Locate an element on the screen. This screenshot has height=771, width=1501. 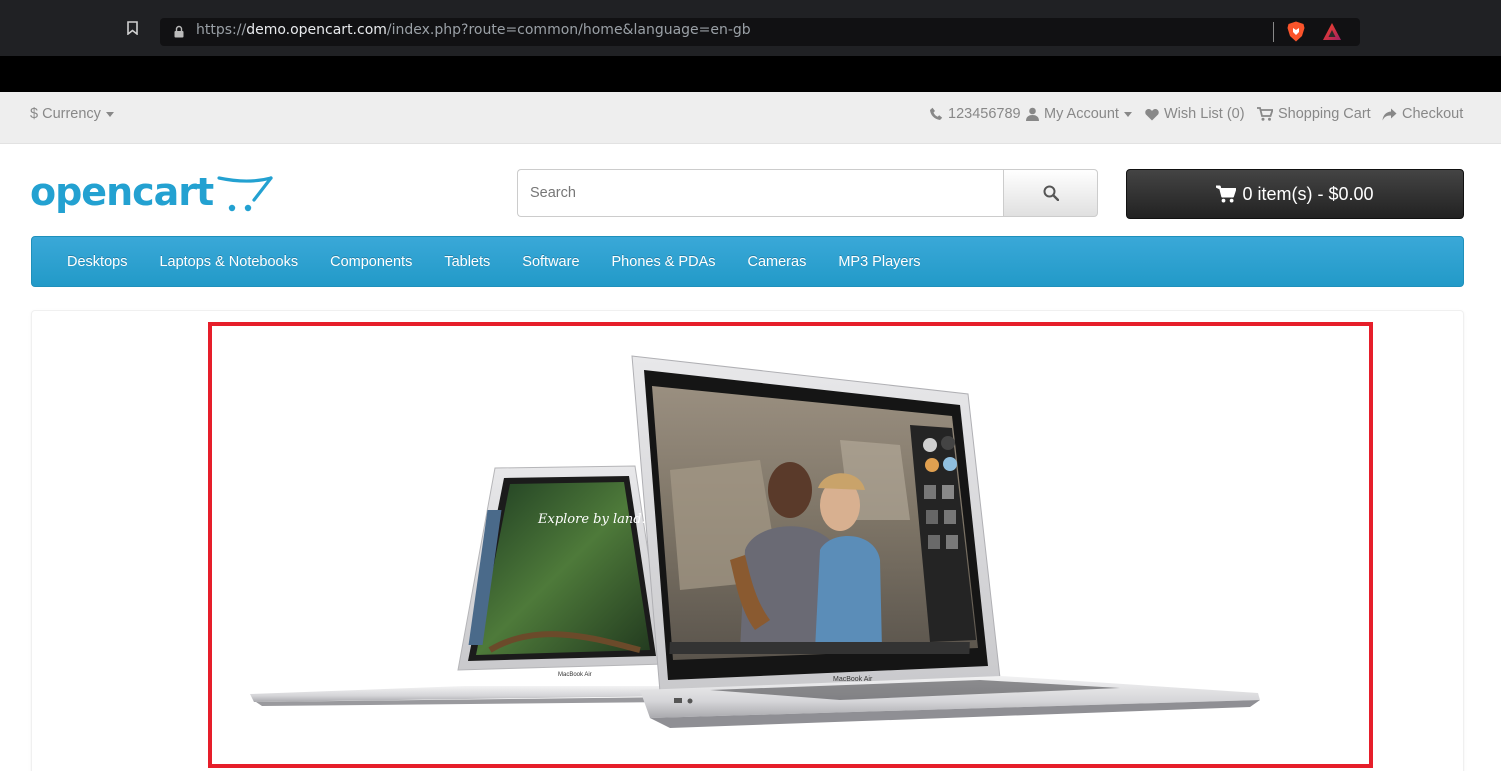
phone-link: 123456789 is located at coordinates (975, 114).